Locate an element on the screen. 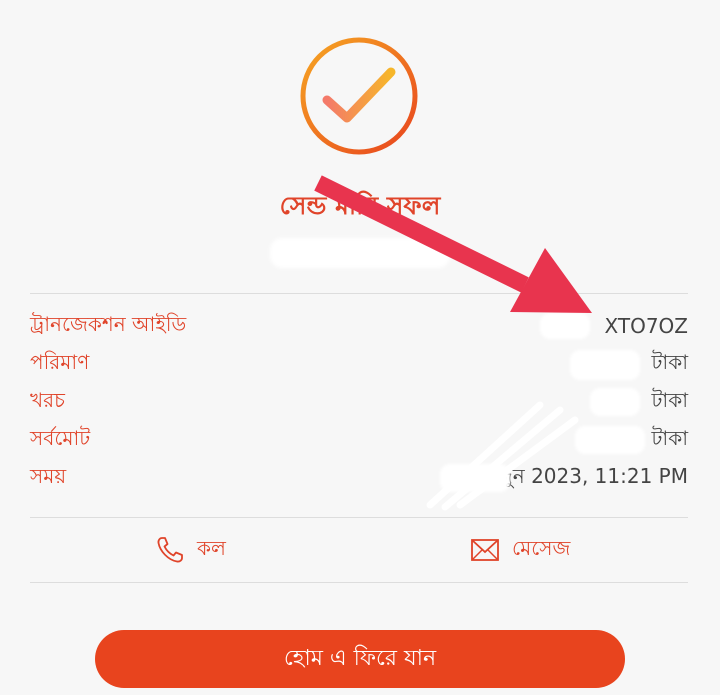 This screenshot has height=695, width=720. detail-label: ট্রানজেকশন আইডি is located at coordinates (108, 323).